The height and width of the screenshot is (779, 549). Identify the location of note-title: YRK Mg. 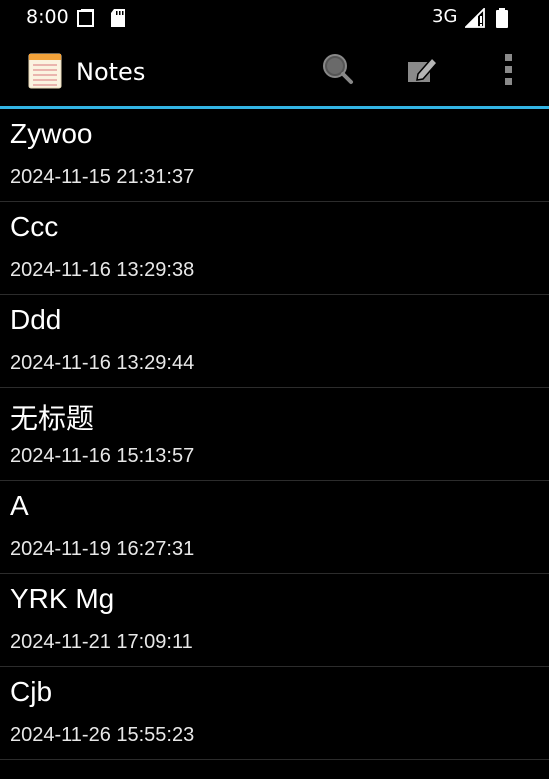
(62, 598).